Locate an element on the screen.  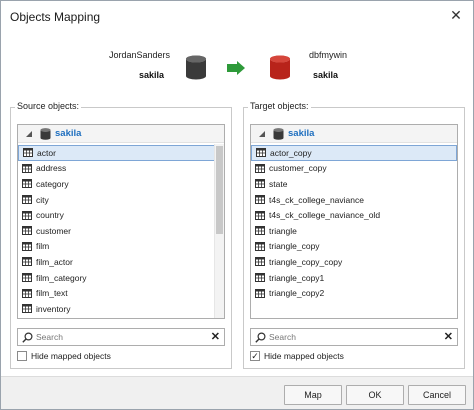
list-item-label: country is located at coordinates (50, 215).